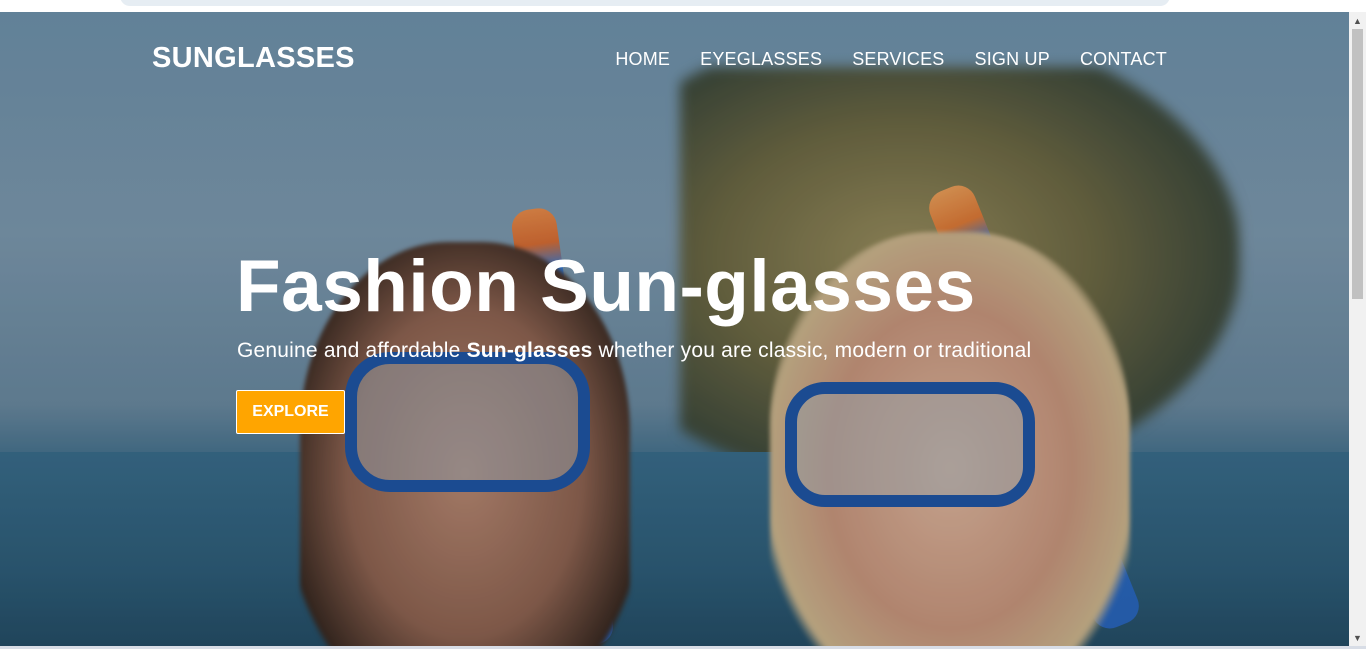 The width and height of the screenshot is (1366, 649). I want to click on hero-subline-start: Genuine and affordable, so click(352, 350).